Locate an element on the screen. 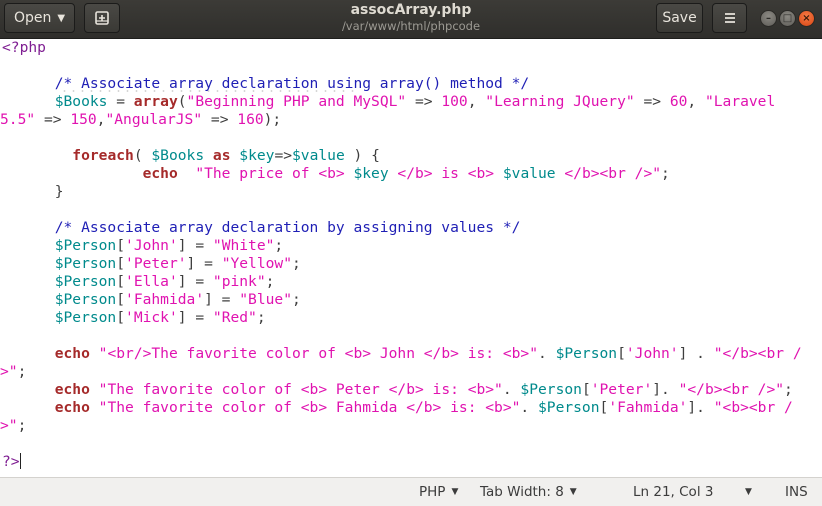  punctuation: ) { is located at coordinates (362, 155).